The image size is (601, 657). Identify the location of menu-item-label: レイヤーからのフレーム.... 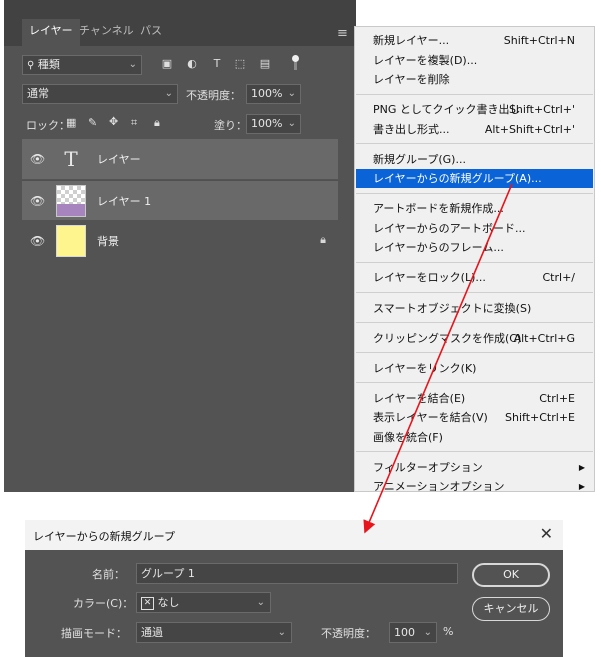
(438, 248).